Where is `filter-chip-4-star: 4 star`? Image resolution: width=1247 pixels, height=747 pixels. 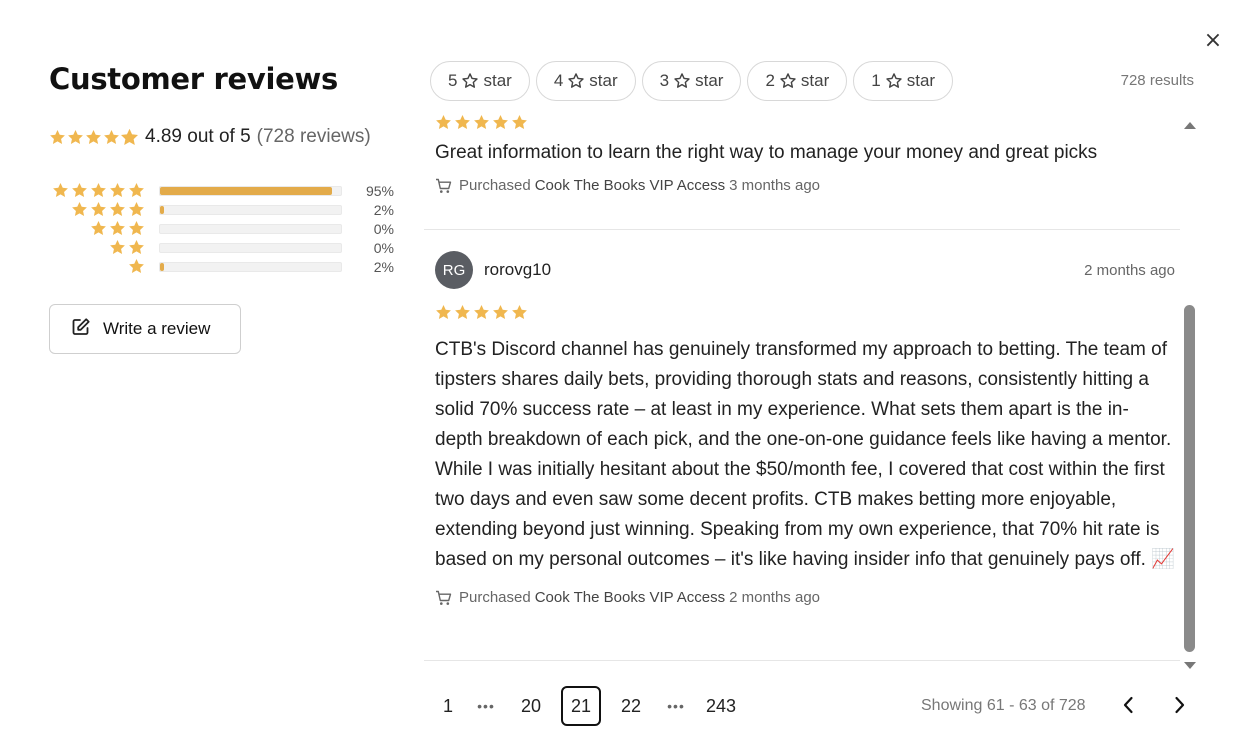
filter-chip-4-star: 4 star is located at coordinates (585, 81).